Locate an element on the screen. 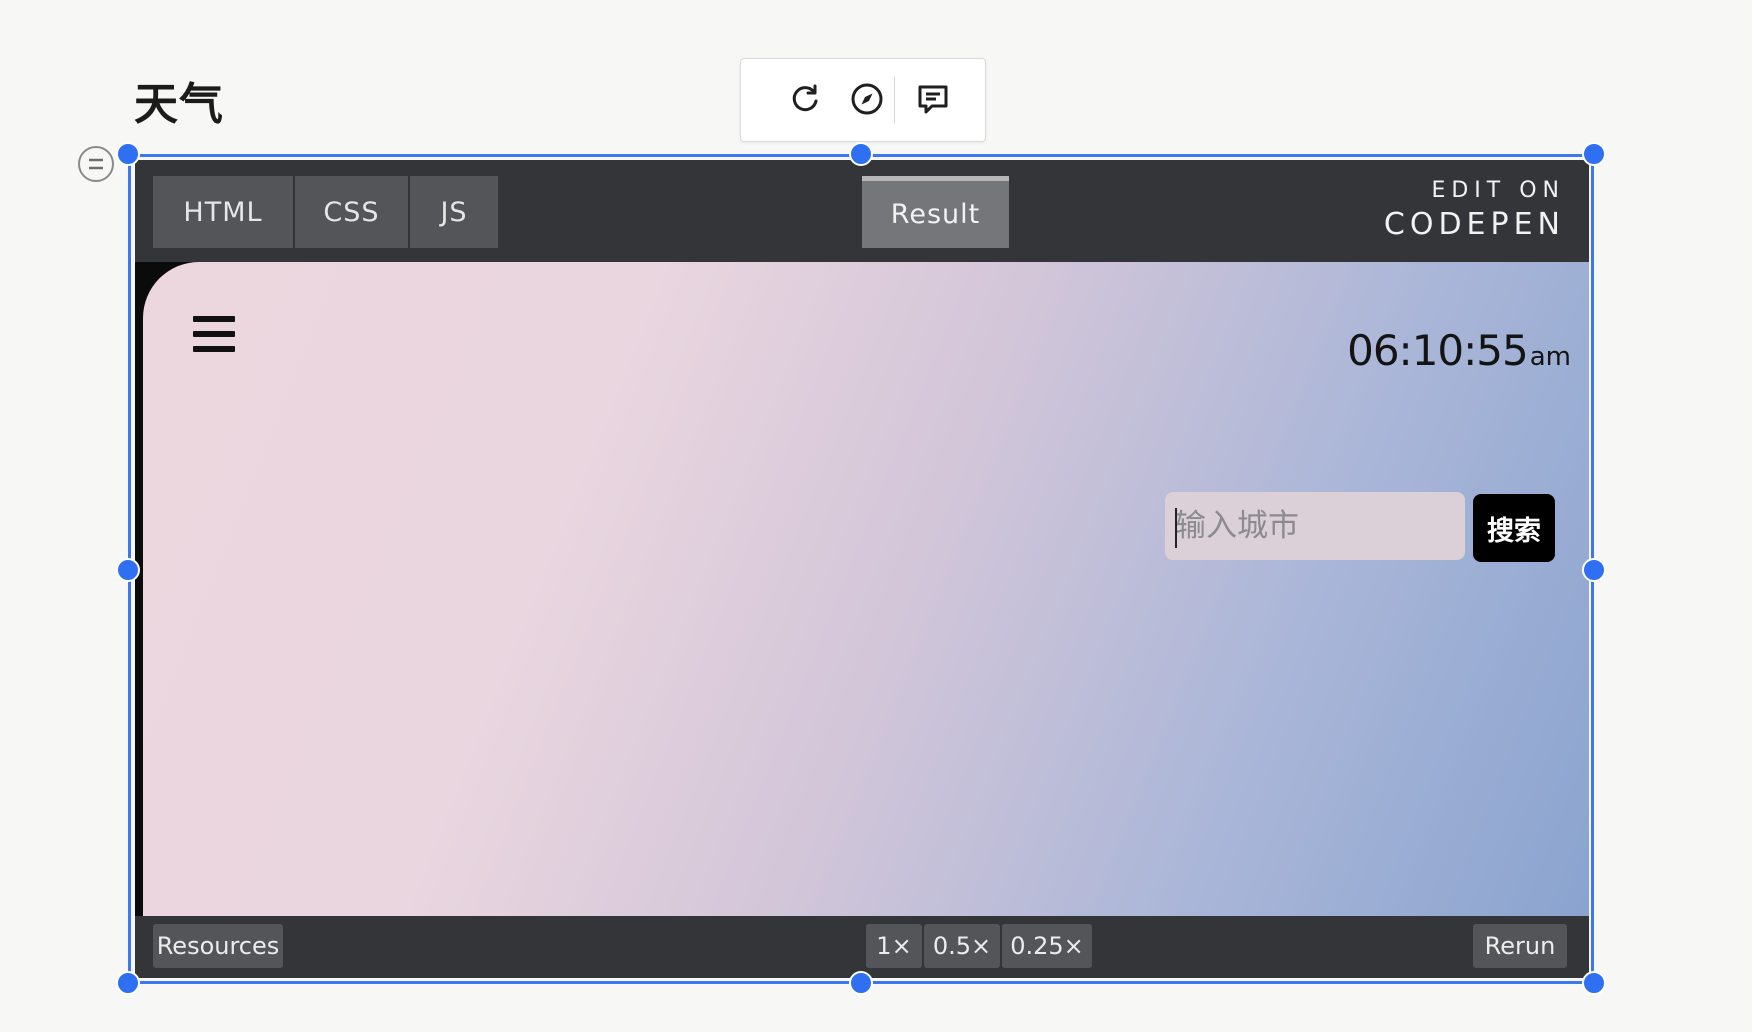  resize-handle-top is located at coordinates (861, 154).